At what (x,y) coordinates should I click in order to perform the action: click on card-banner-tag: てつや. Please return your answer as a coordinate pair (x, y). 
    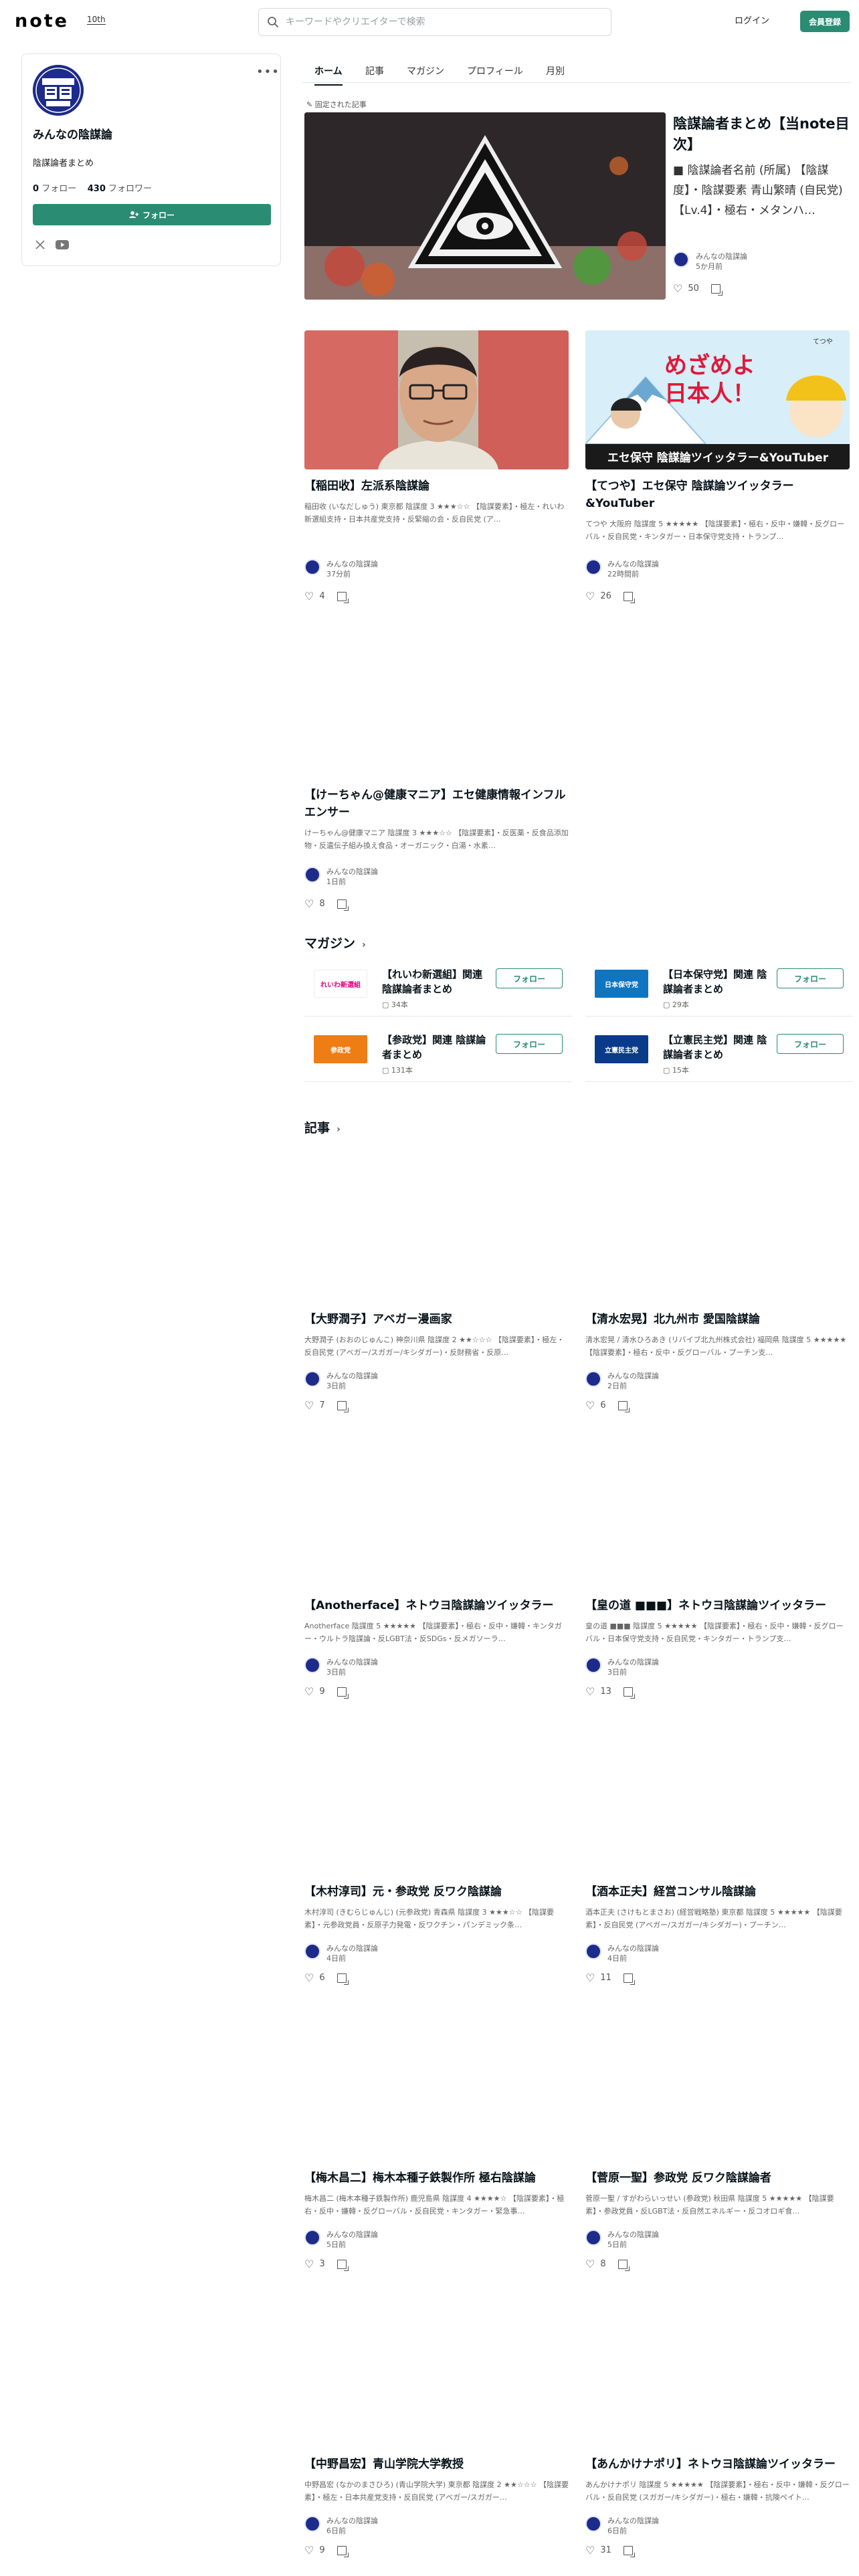
    Looking at the image, I should click on (823, 342).